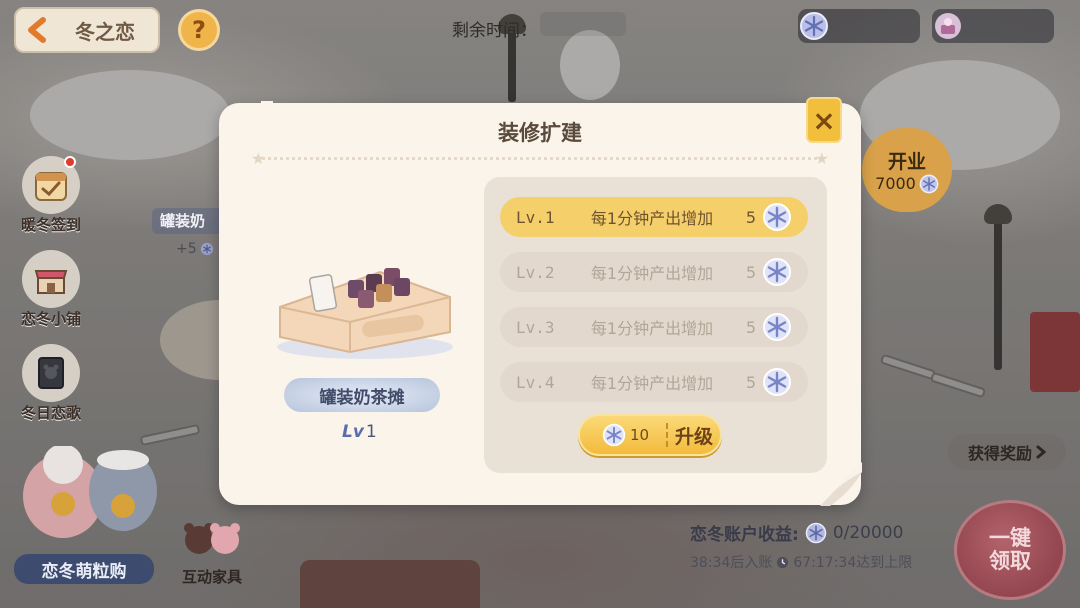 This screenshot has width=1080, height=608. I want to click on stall-label: 罐装奶, so click(188, 221).